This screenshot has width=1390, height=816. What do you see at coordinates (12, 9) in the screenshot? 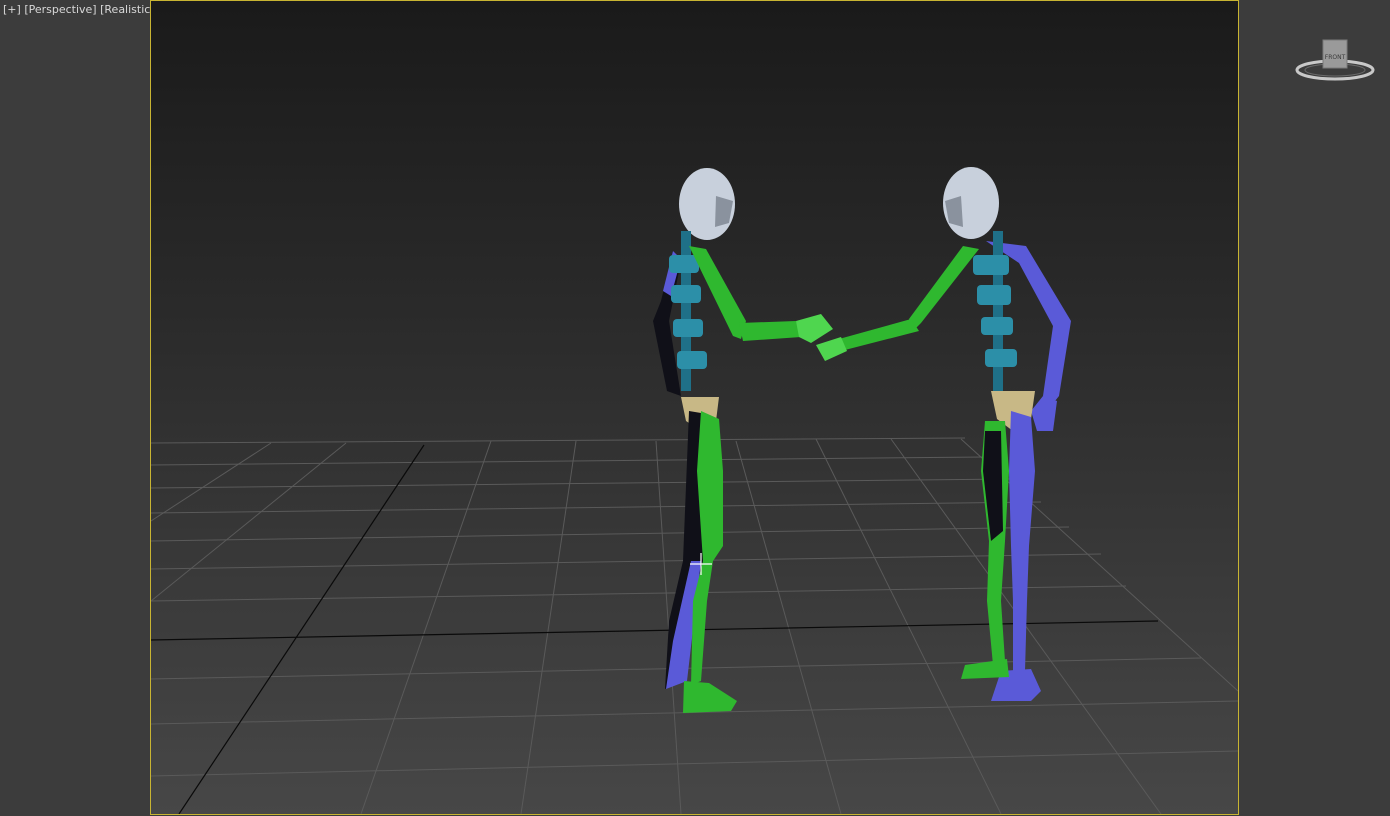
I see `viewport-general-menu: [+]` at bounding box center [12, 9].